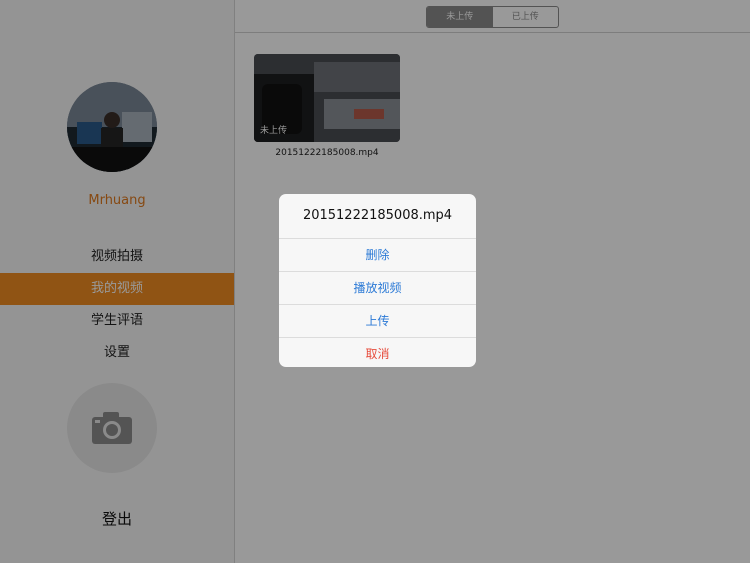 The height and width of the screenshot is (563, 750). What do you see at coordinates (377, 352) in the screenshot?
I see `cancel-button: 取消` at bounding box center [377, 352].